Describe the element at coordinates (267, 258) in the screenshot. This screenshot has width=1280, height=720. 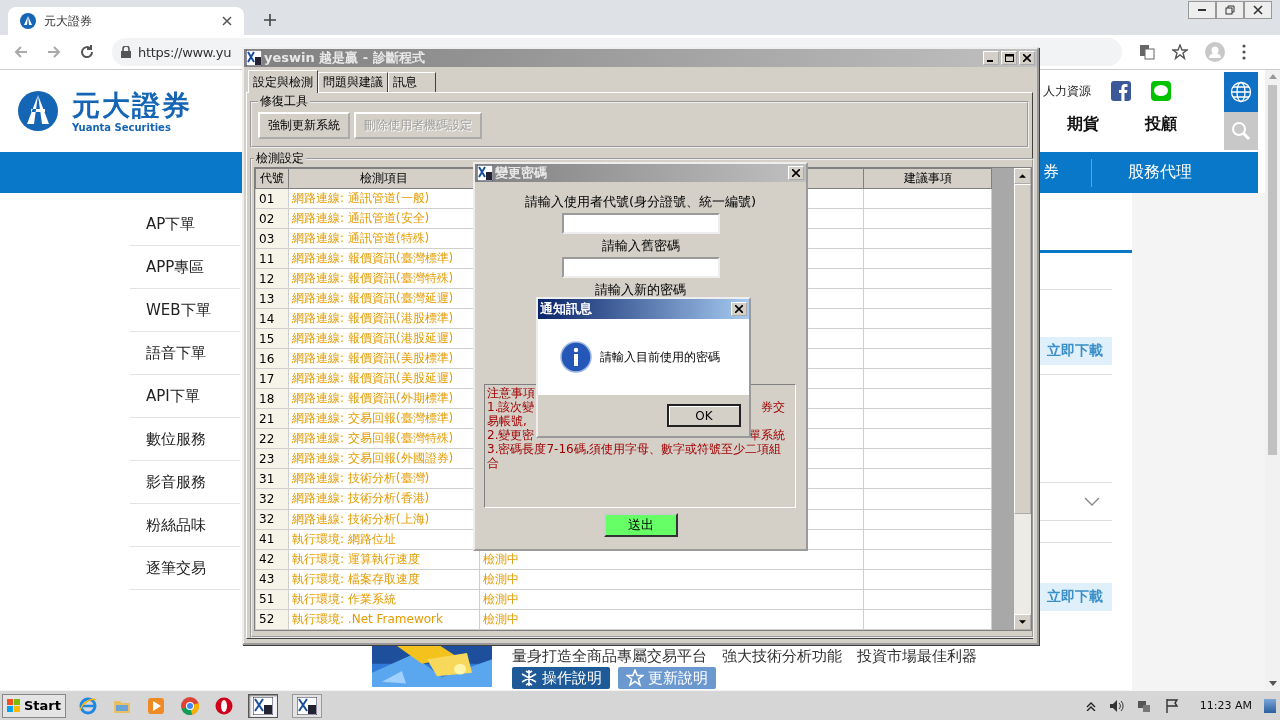
I see `table-cell: 11` at that location.